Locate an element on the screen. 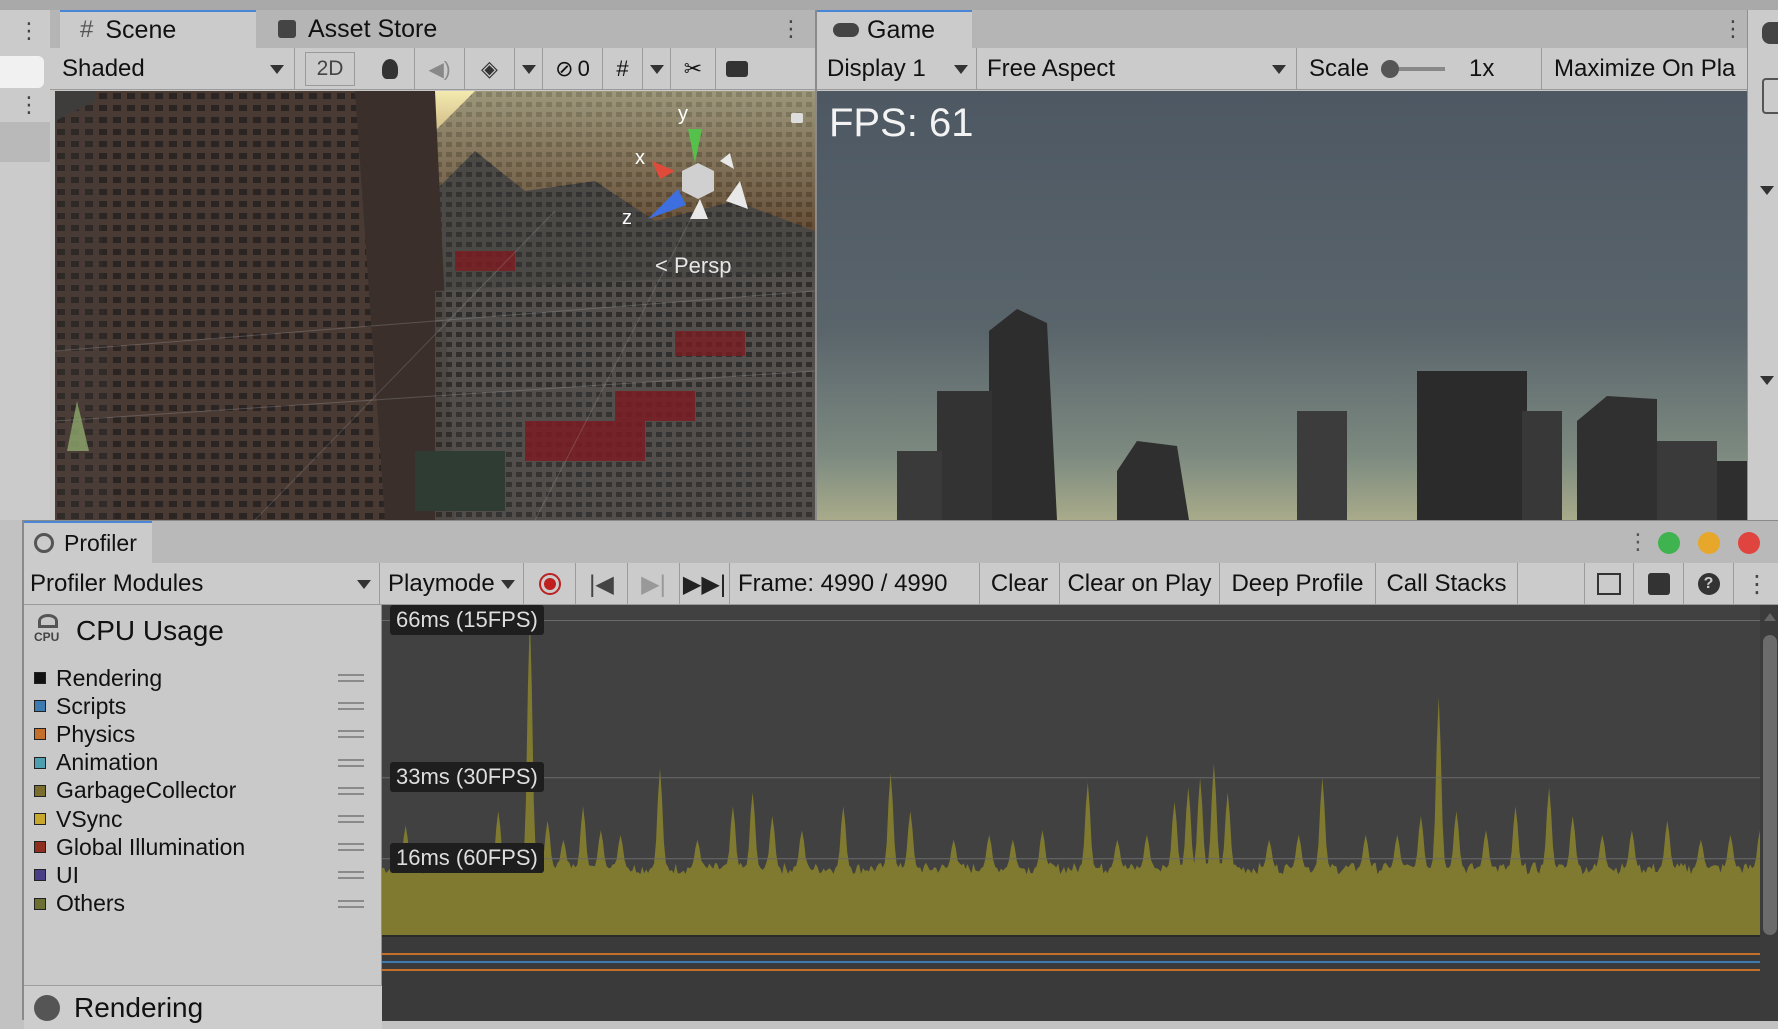 The width and height of the screenshot is (1778, 1029). legend-item: Scripts is located at coordinates (203, 706).